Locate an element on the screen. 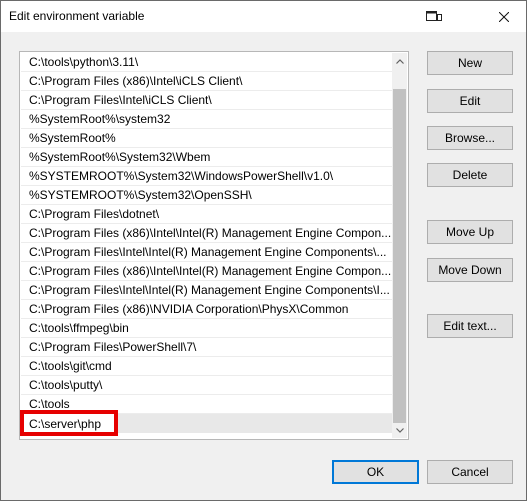 Image resolution: width=527 pixels, height=501 pixels. path-list-item: %SystemRoot%\System32\Wbem is located at coordinates (207, 157).